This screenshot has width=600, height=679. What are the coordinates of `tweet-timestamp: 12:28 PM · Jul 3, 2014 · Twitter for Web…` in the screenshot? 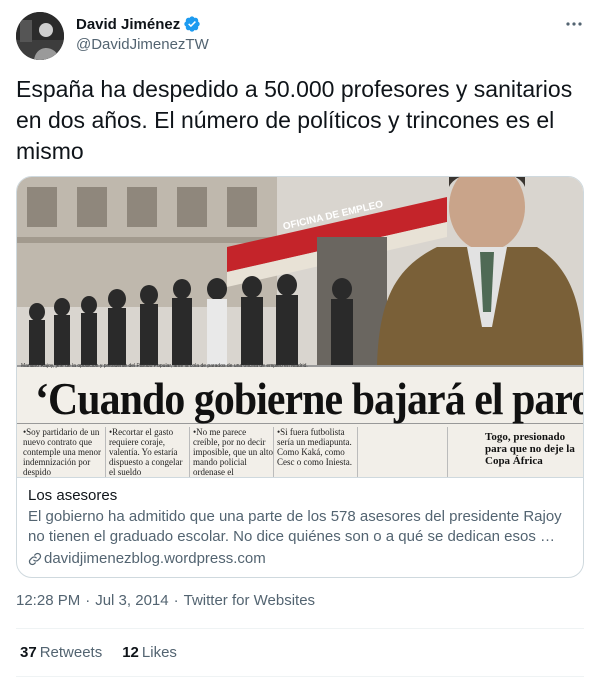 It's located at (165, 600).